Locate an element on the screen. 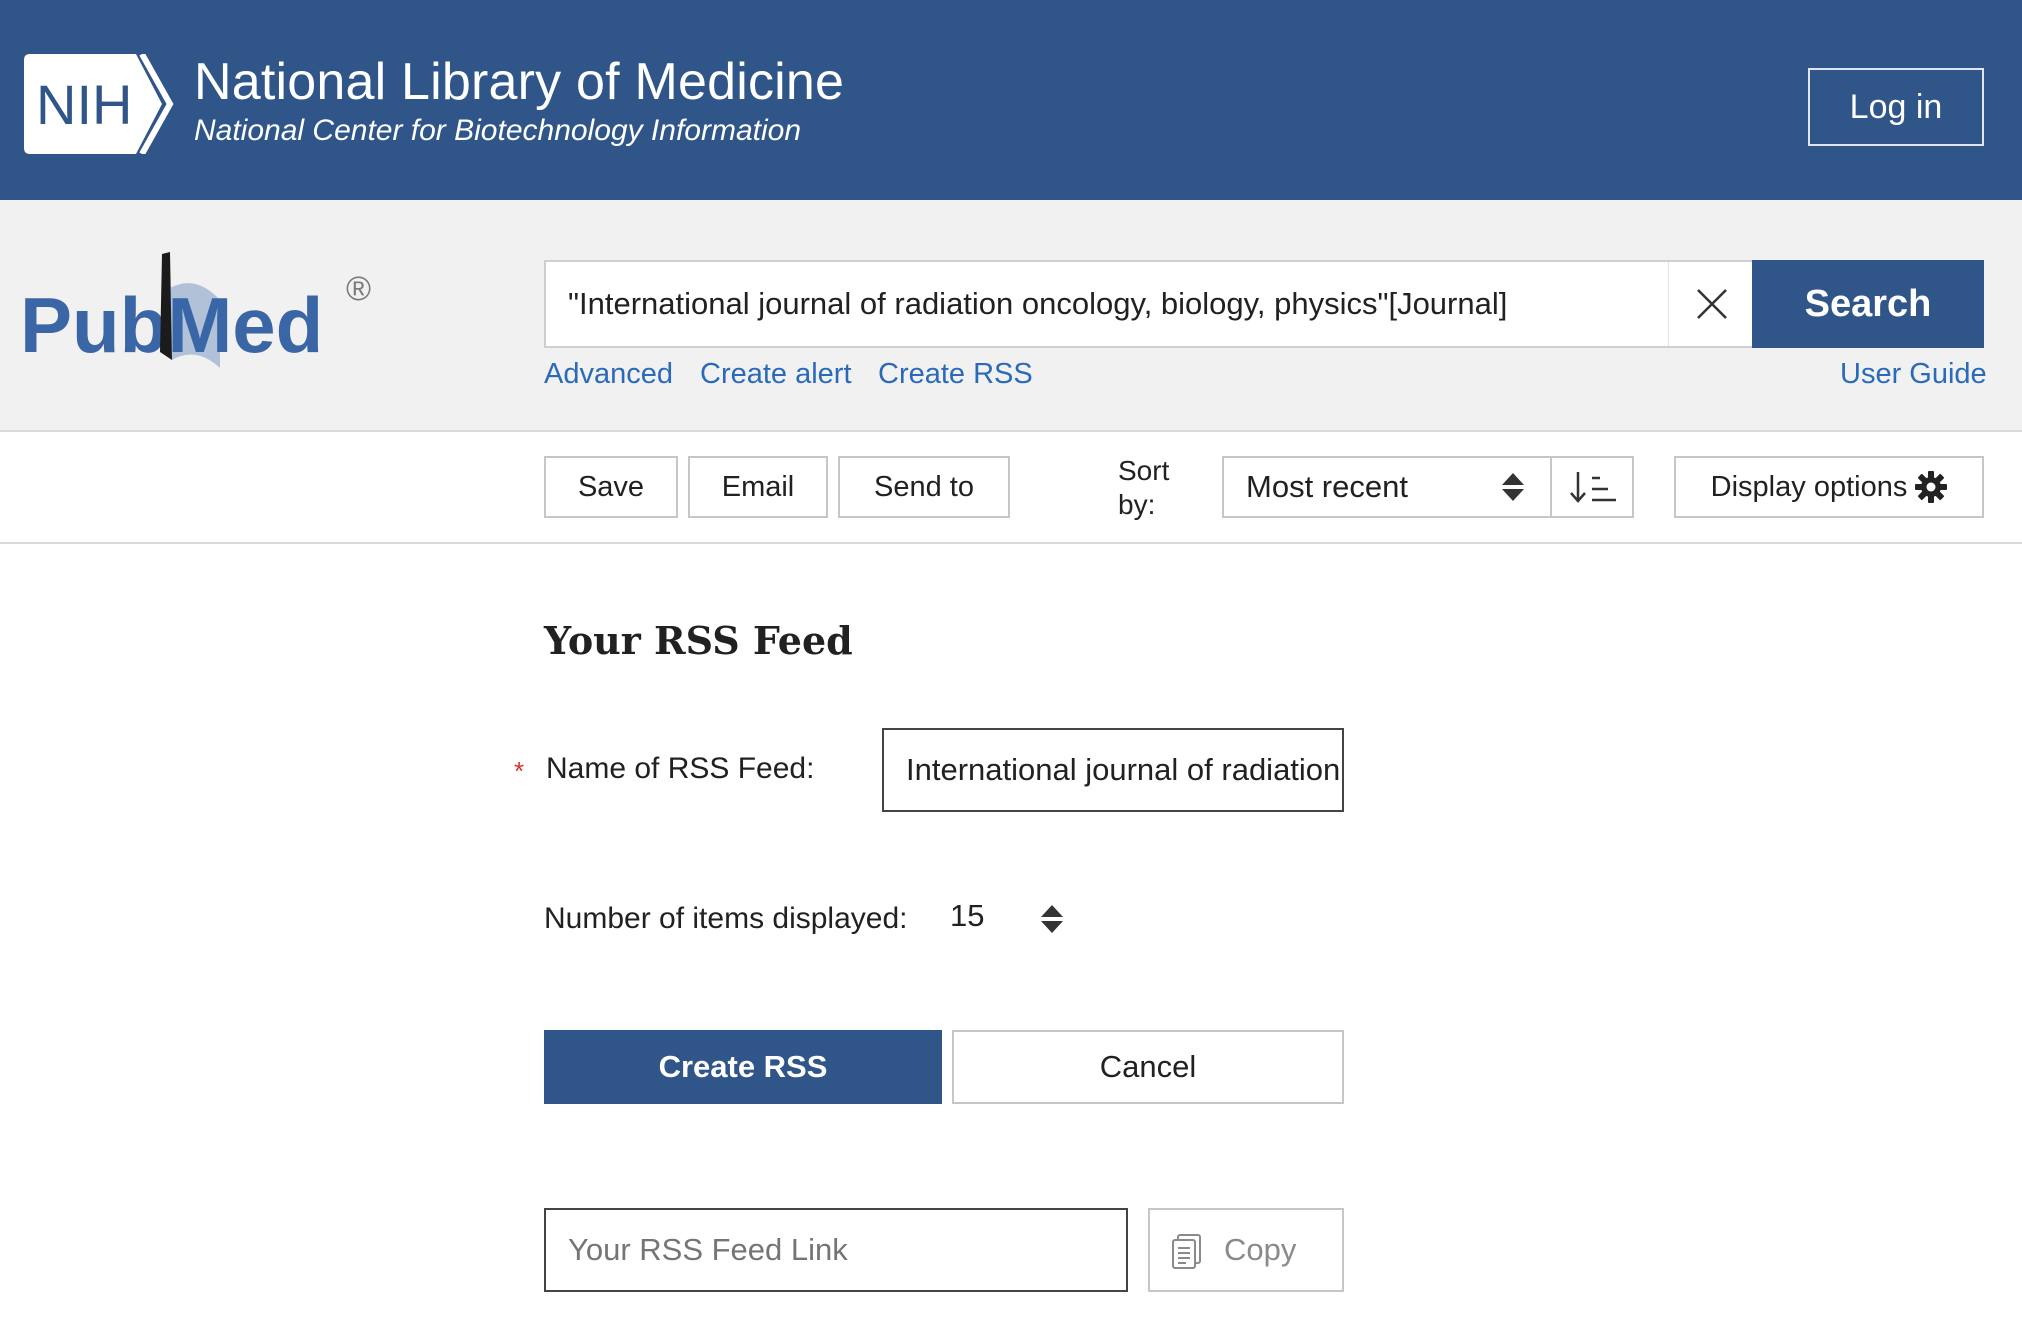 This screenshot has height=1334, width=2022. sort-order-icon is located at coordinates (1593, 487).